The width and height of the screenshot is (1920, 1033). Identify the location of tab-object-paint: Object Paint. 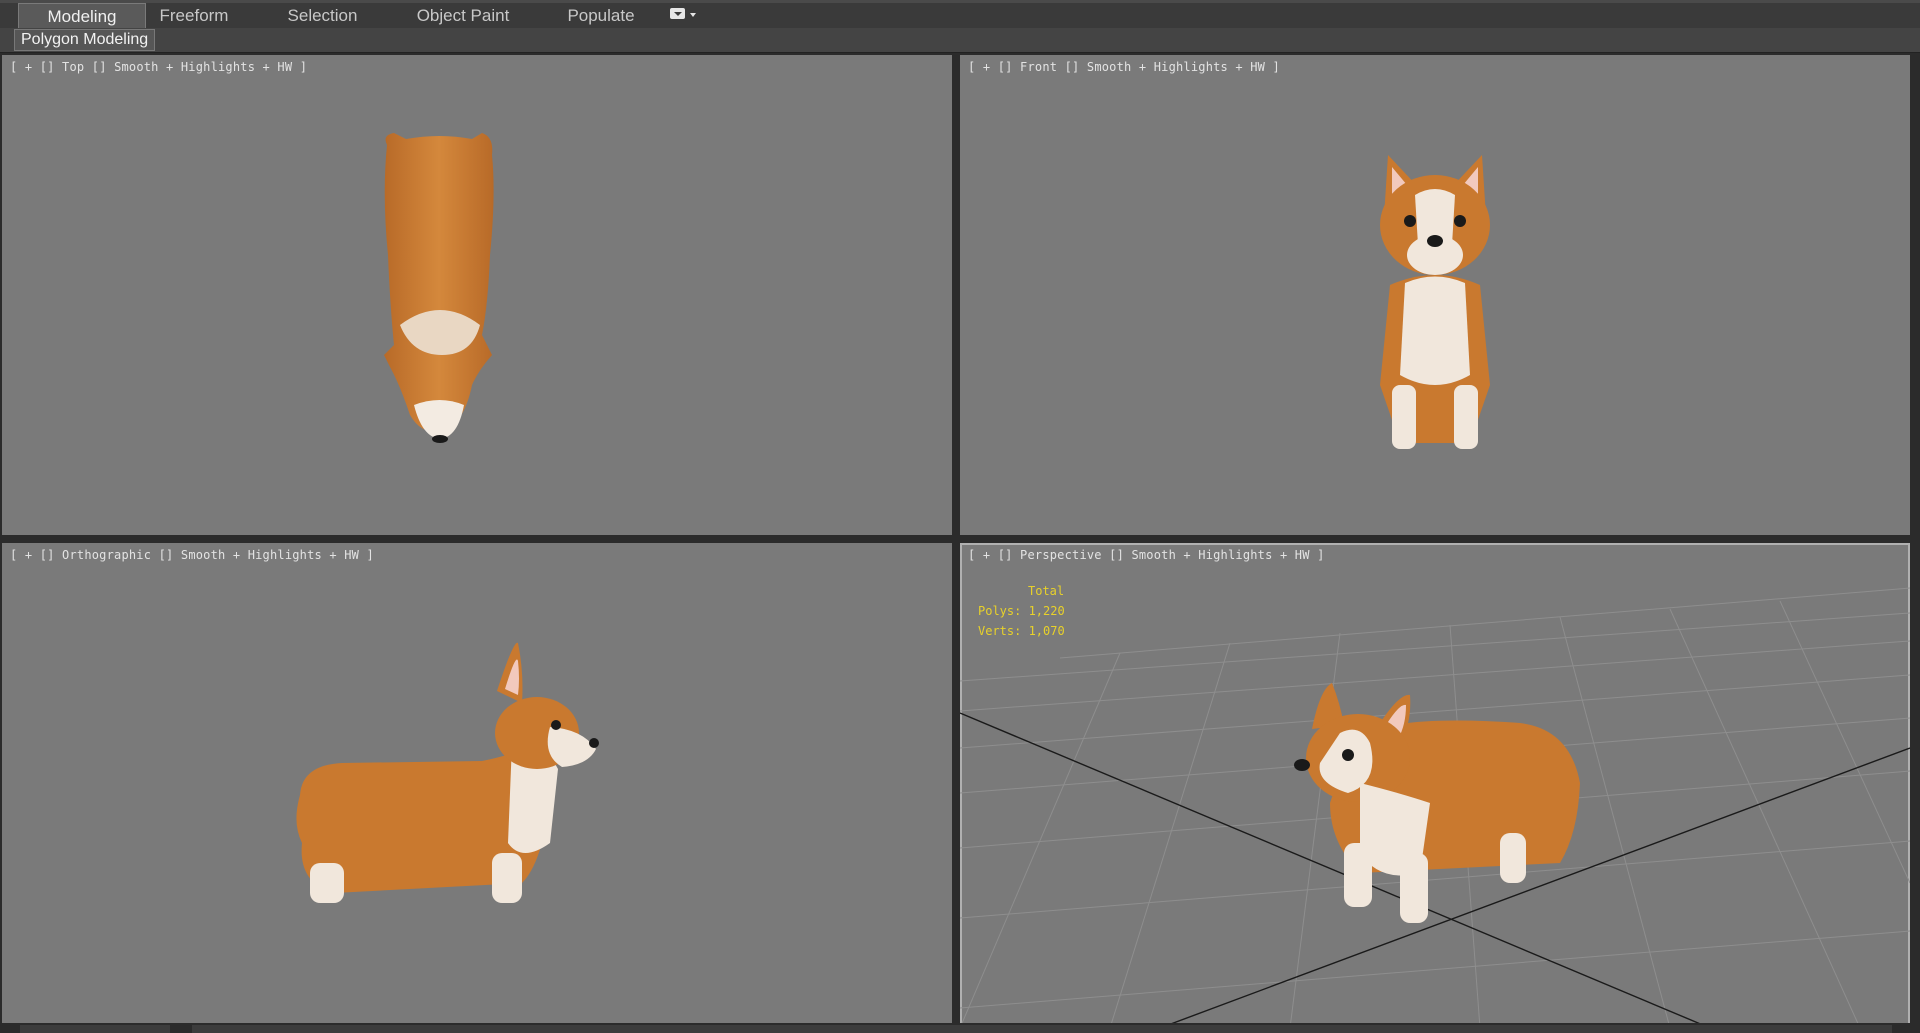
(463, 15).